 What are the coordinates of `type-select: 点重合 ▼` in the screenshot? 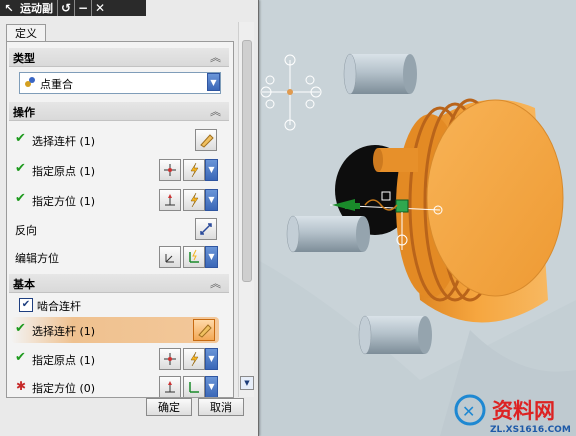 It's located at (120, 83).